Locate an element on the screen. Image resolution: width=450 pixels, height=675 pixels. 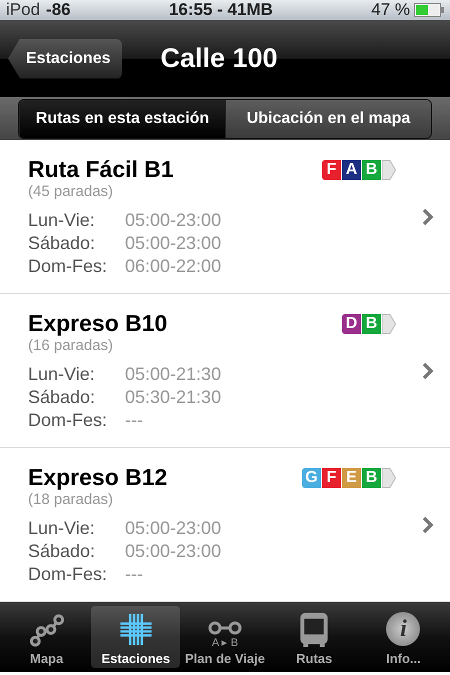
route-name: Ruta Fácil B1 is located at coordinates (101, 169).